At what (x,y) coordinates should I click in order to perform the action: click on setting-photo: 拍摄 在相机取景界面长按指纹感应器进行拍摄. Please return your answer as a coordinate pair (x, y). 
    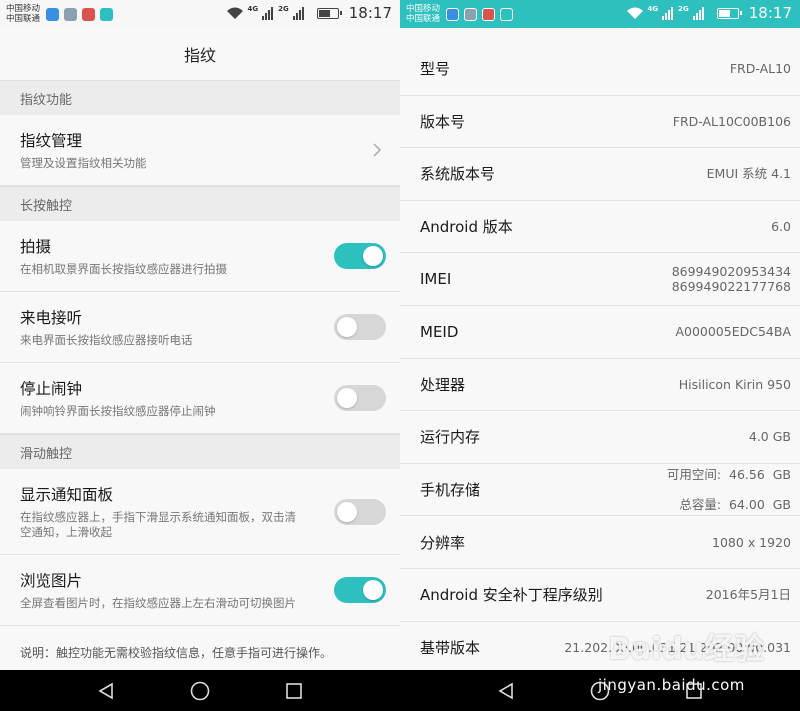
    Looking at the image, I should click on (200, 256).